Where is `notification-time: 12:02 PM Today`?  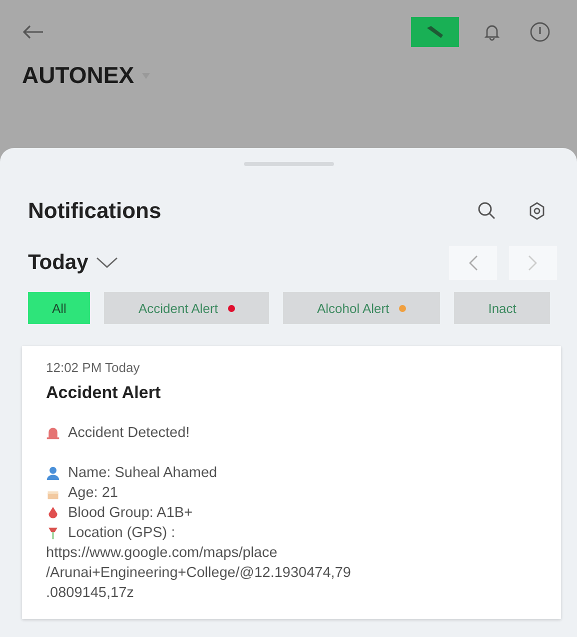
notification-time: 12:02 PM Today is located at coordinates (93, 367).